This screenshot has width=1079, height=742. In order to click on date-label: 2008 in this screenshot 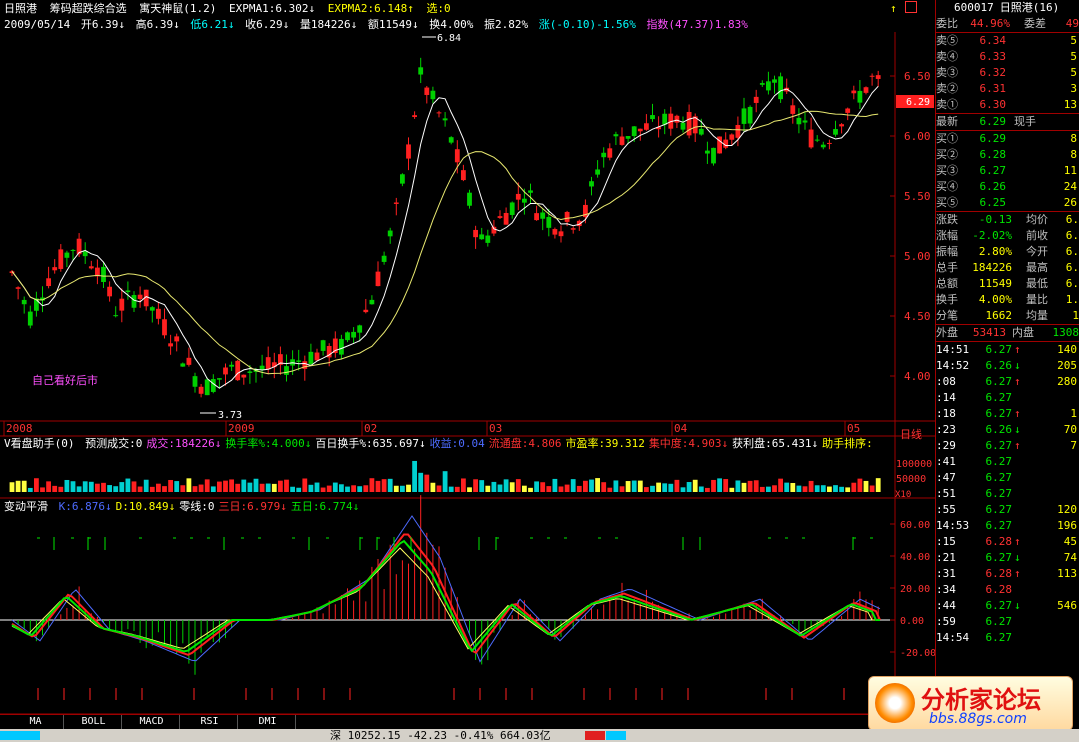, I will do `click(19, 428)`.